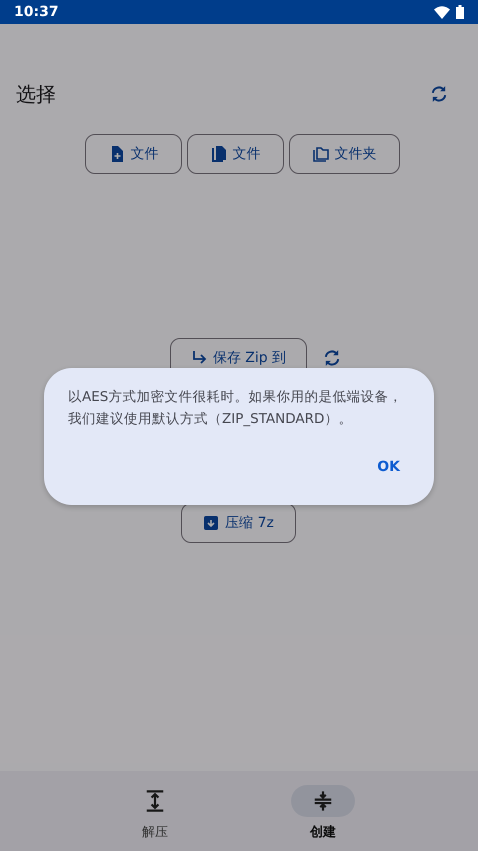  Describe the element at coordinates (218, 154) in the screenshot. I see `documents-icon` at that location.